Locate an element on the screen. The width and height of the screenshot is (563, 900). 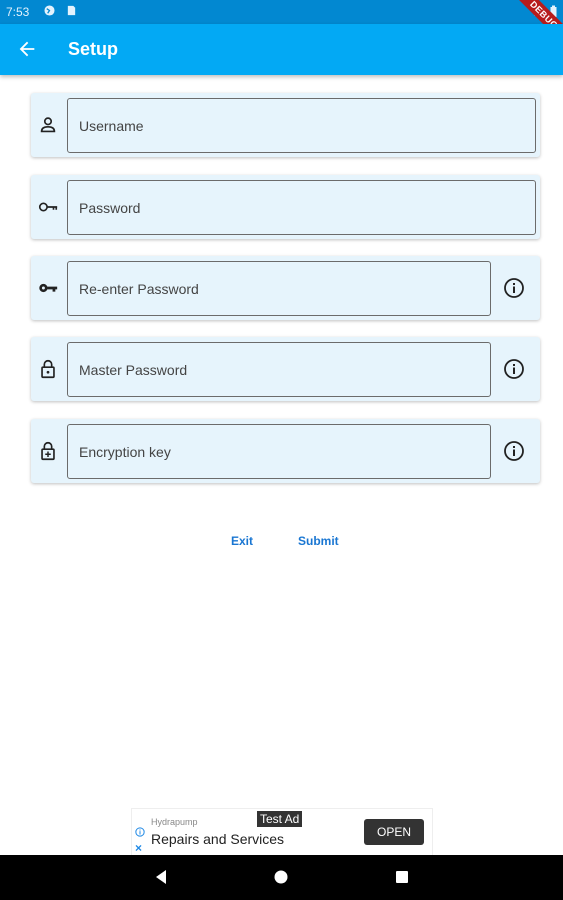
ad-brand: Hydrapump is located at coordinates (174, 822).